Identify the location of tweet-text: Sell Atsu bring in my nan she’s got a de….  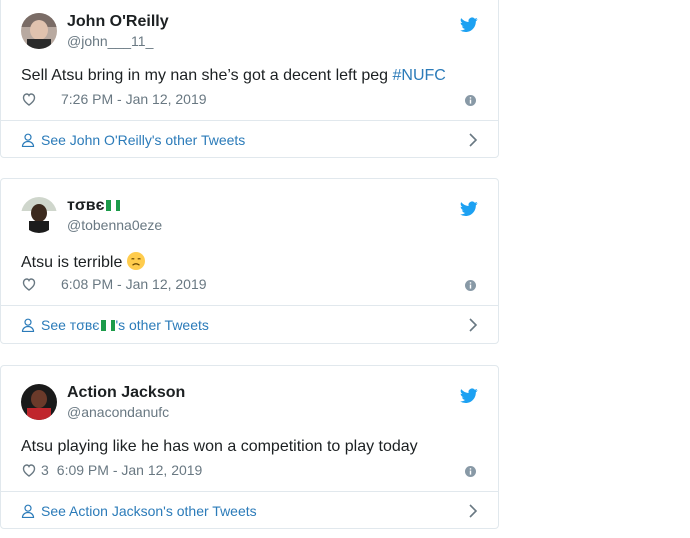
(233, 76).